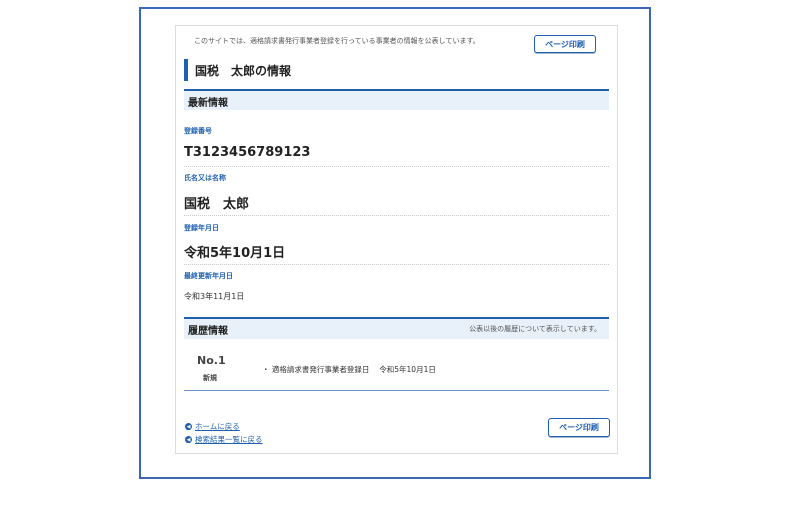 The image size is (800, 512). I want to click on name-label: 氏名又は名称, so click(205, 178).